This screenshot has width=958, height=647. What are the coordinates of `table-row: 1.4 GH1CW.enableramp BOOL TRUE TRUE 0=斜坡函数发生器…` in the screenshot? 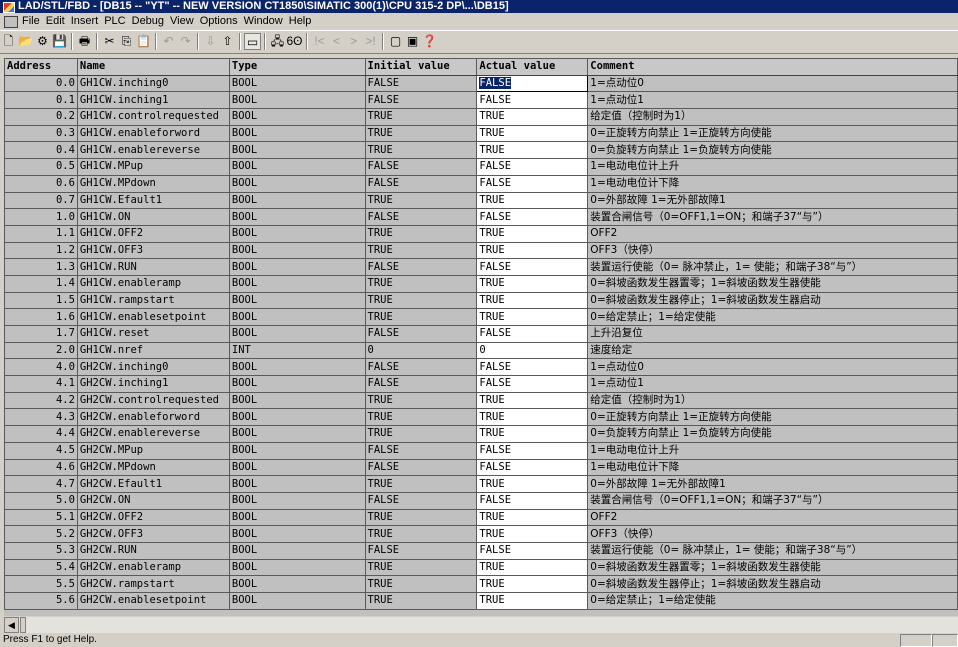 It's located at (481, 283).